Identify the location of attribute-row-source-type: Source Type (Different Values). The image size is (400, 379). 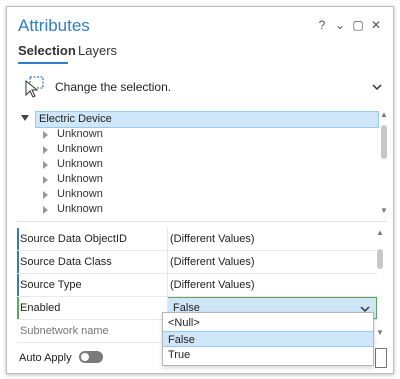
(197, 285).